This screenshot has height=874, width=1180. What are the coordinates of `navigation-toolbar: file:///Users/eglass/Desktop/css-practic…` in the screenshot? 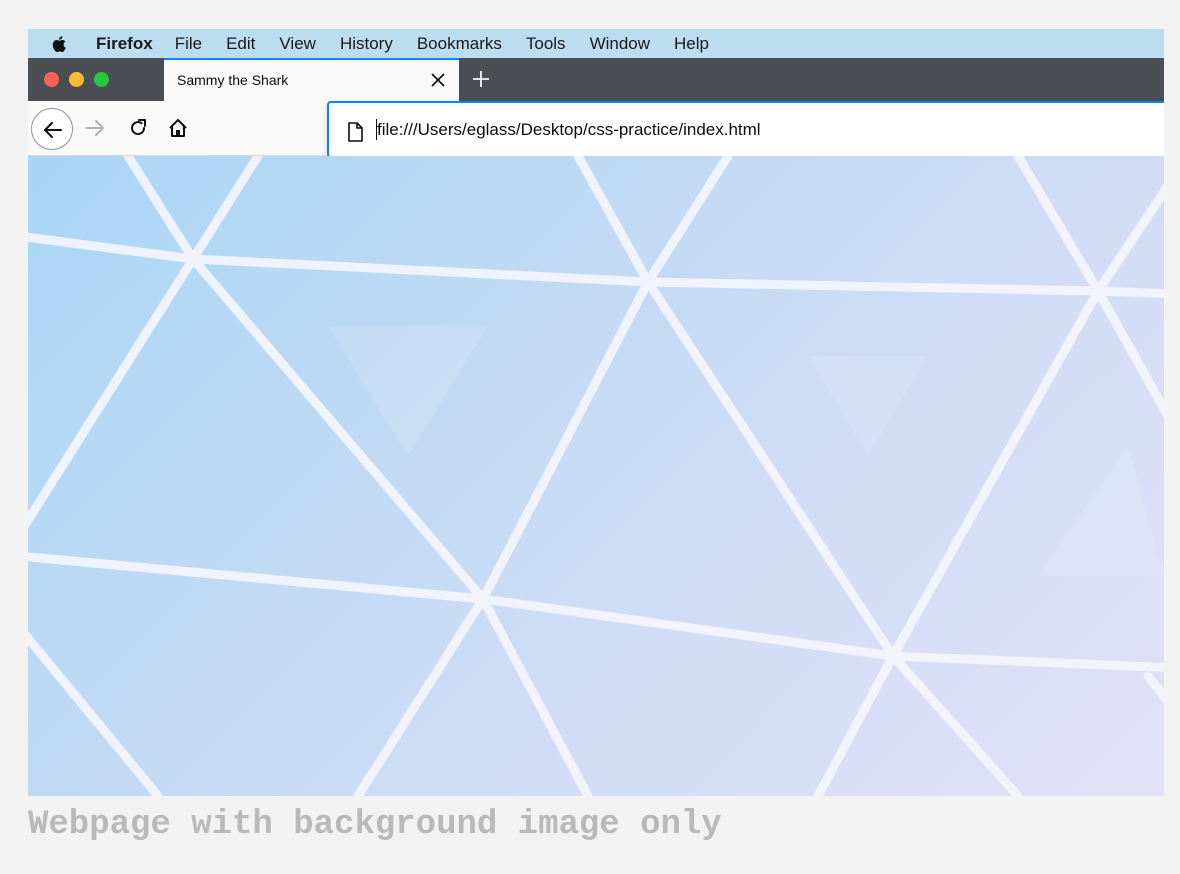 It's located at (596, 129).